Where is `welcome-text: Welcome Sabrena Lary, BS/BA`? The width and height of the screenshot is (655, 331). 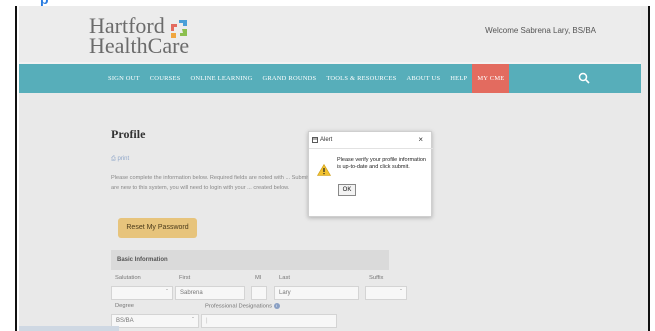
welcome-text: Welcome Sabrena Lary, BS/BA is located at coordinates (540, 30).